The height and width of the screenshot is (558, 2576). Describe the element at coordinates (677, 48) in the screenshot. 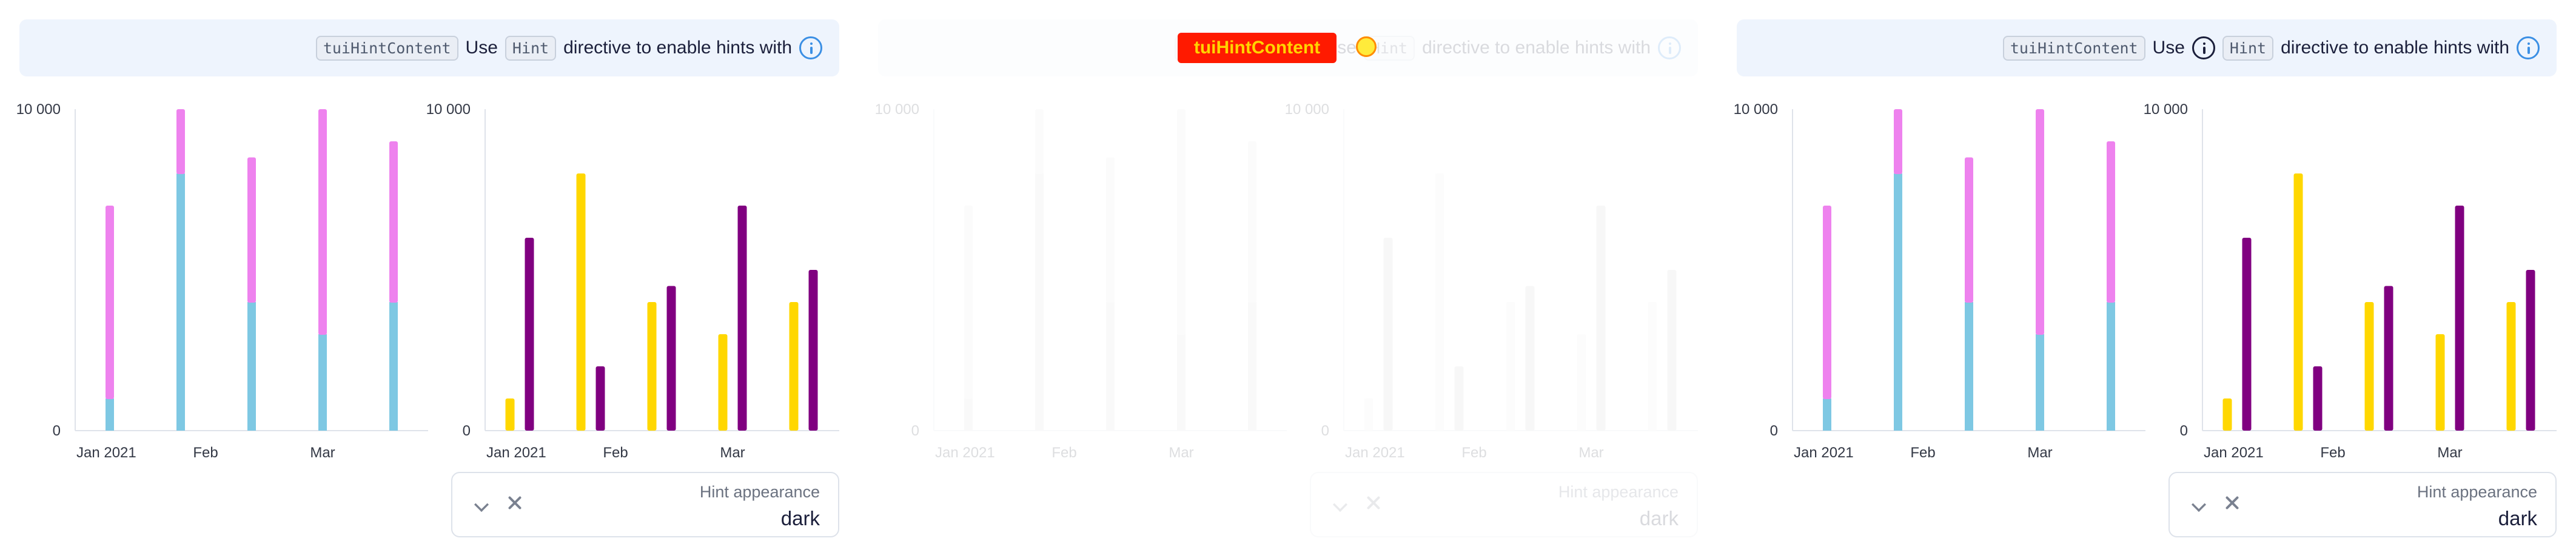

I see `hint-text-tail: directive to enable hints with` at that location.